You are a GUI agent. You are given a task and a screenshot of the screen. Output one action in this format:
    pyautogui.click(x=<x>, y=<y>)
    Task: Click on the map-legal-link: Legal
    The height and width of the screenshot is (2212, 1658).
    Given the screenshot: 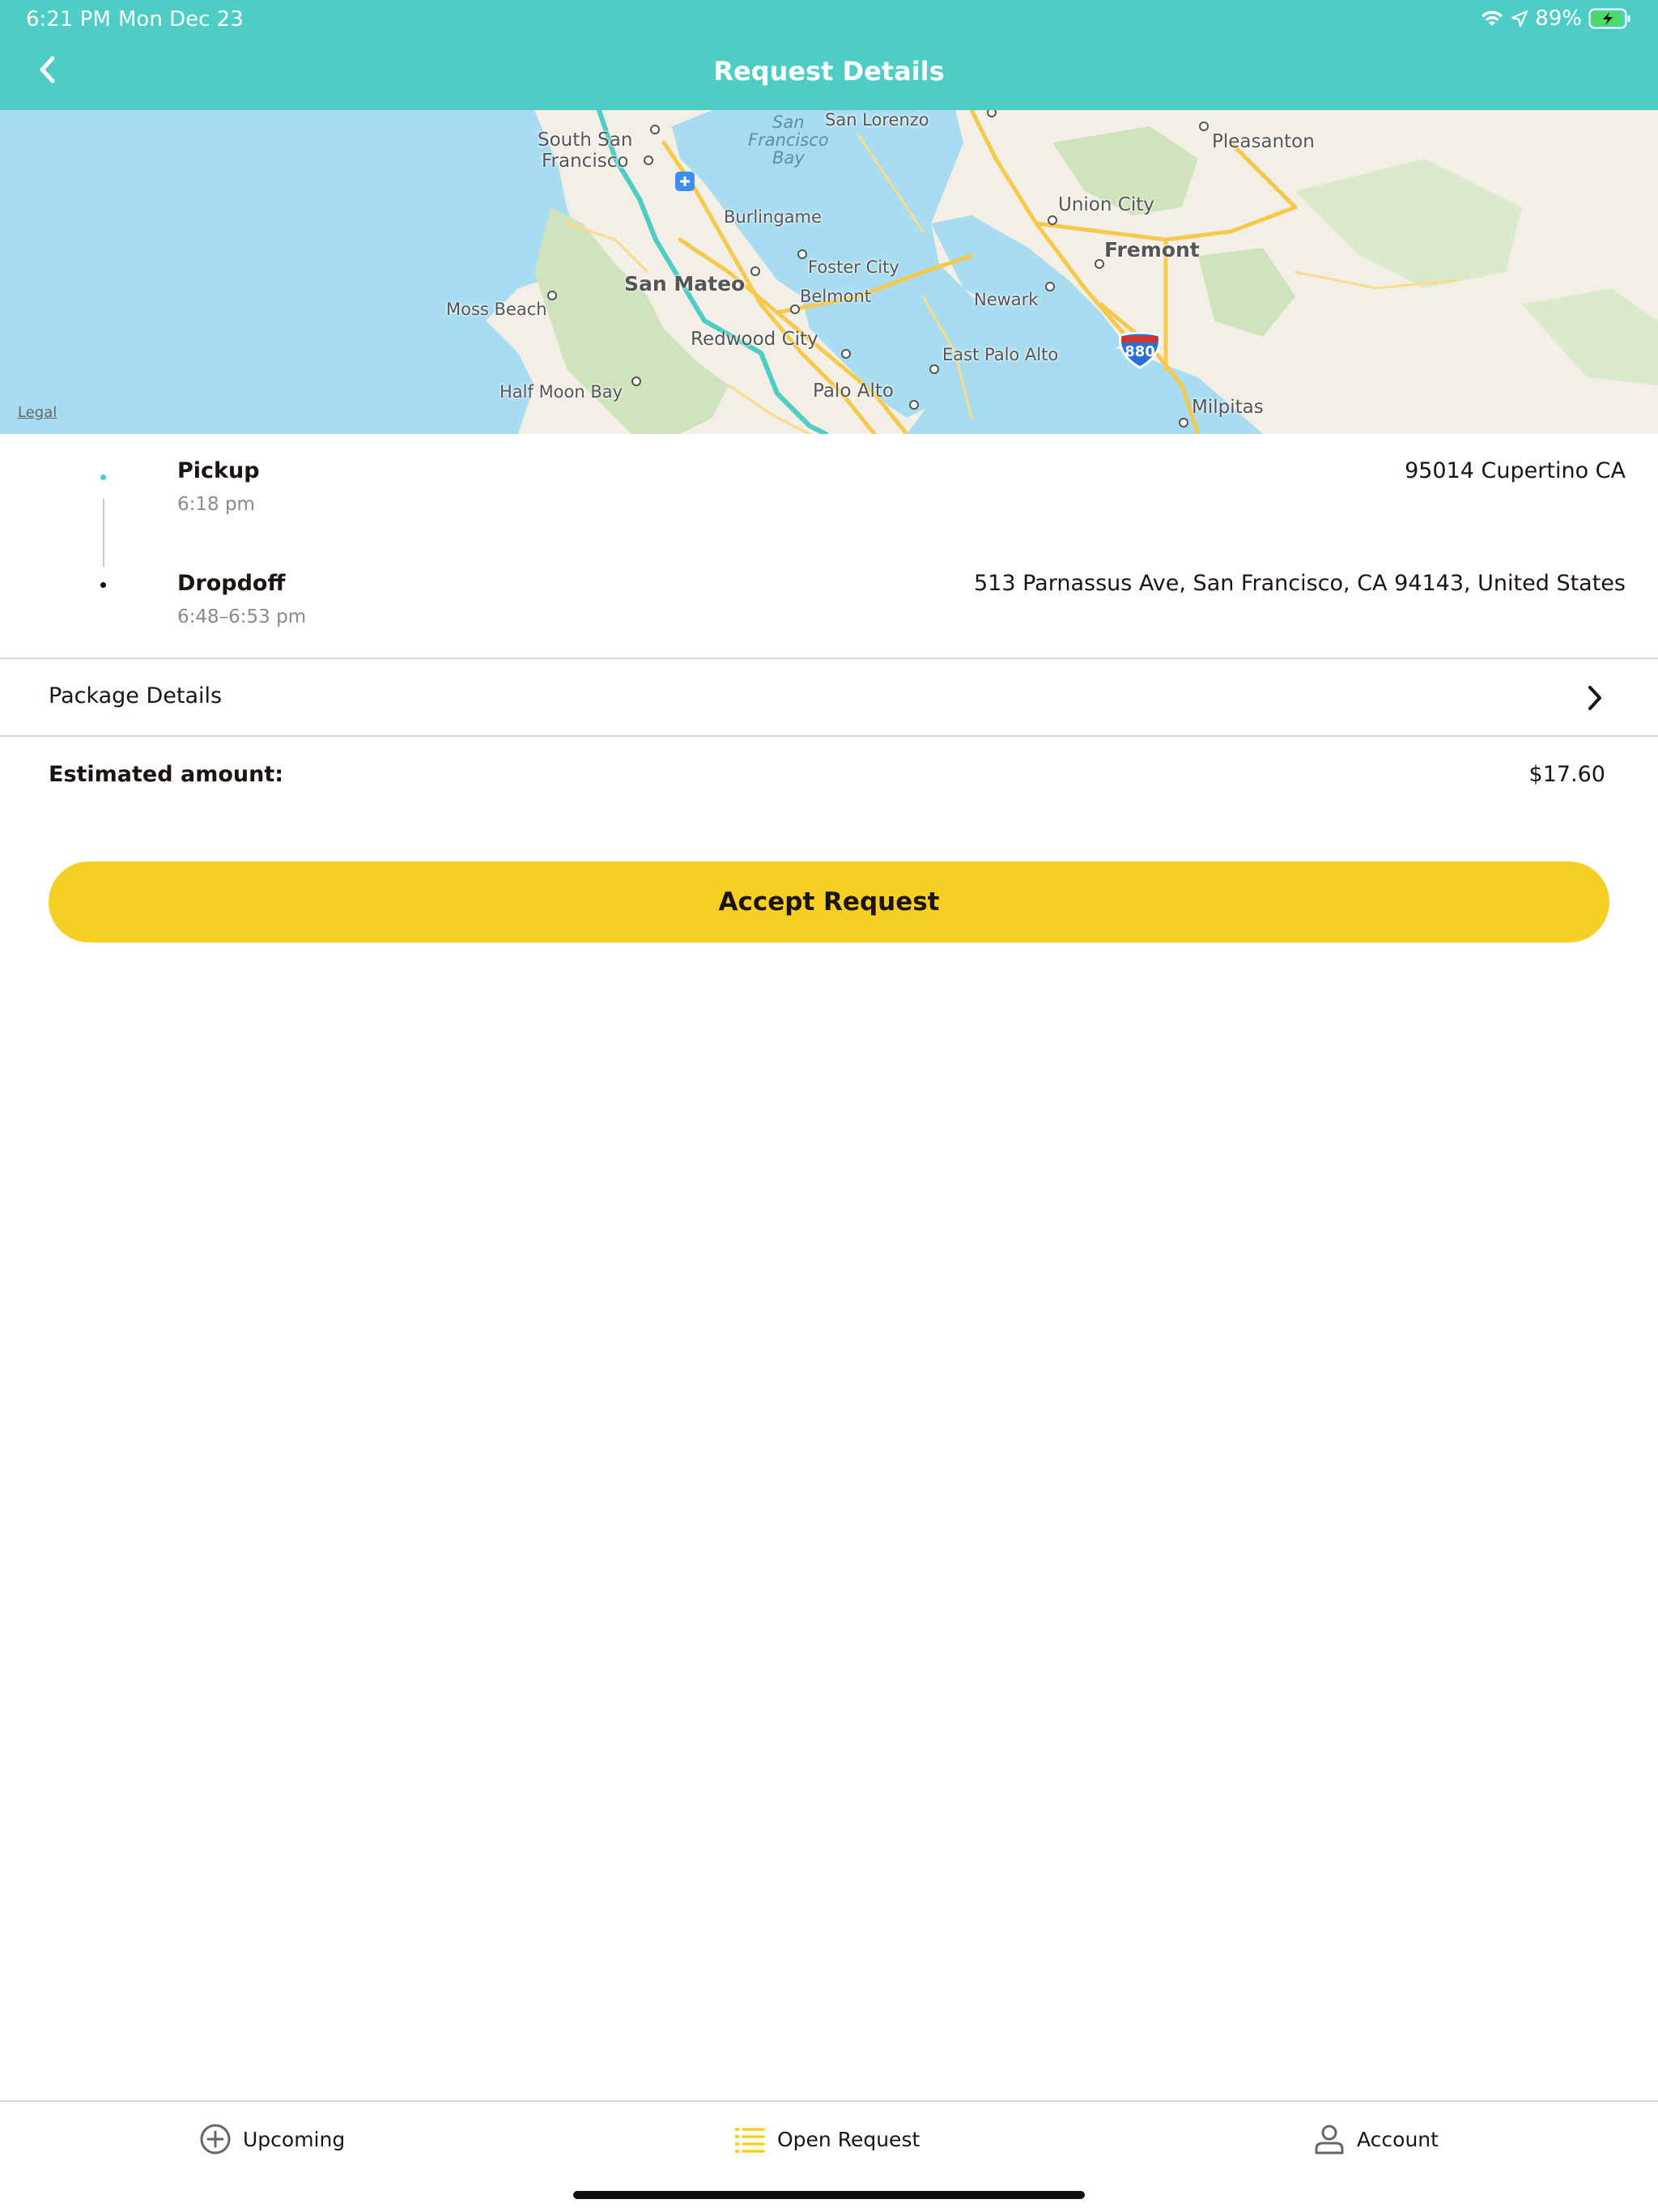 What is the action you would take?
    pyautogui.click(x=37, y=412)
    